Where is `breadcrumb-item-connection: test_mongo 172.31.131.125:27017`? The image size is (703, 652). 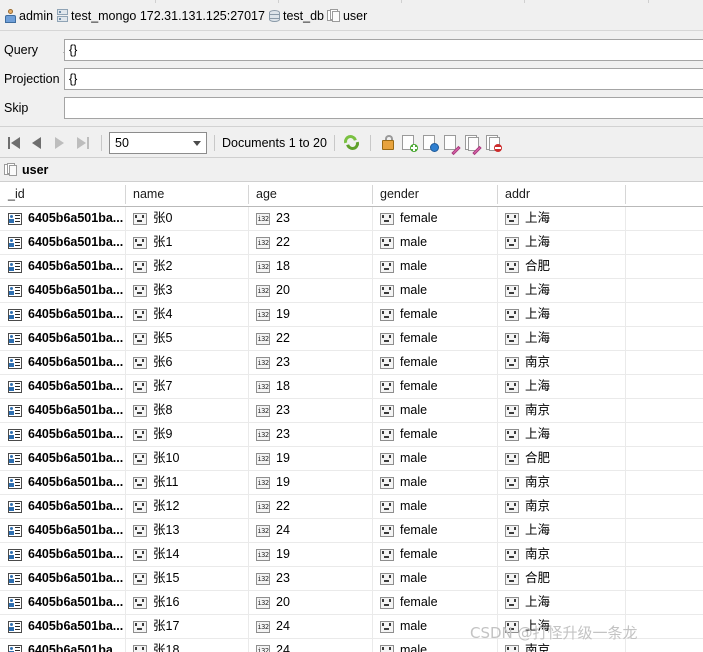
breadcrumb-item-connection: test_mongo 172.31.131.125:27017 is located at coordinates (162, 15).